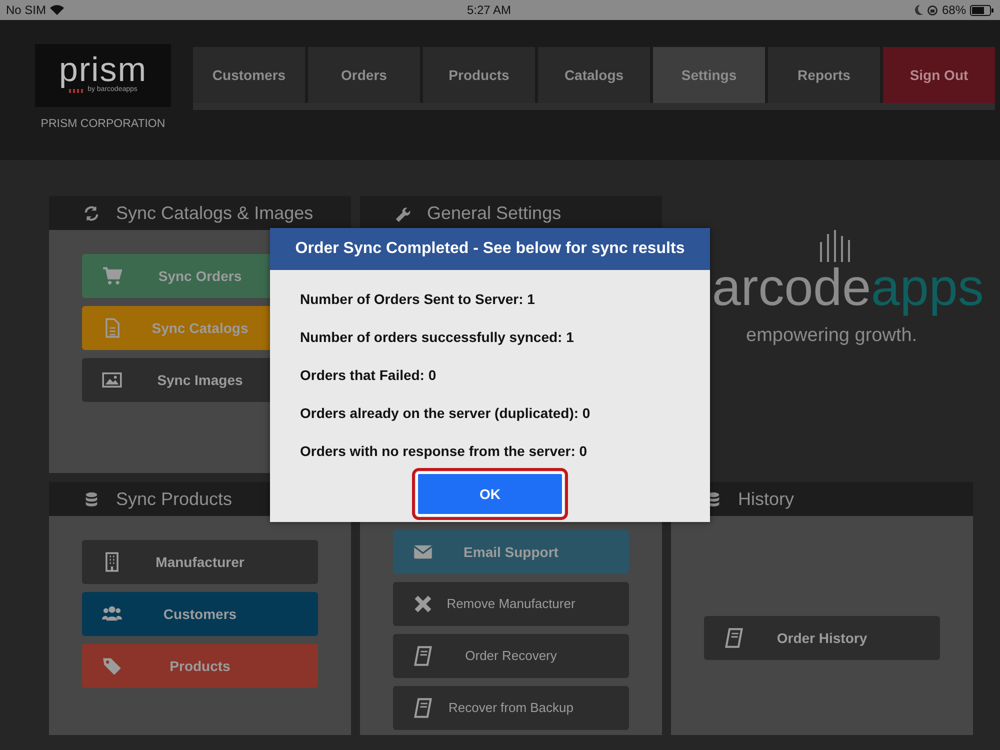 The height and width of the screenshot is (750, 1000). I want to click on nav-tab: Catalogs, so click(594, 75).